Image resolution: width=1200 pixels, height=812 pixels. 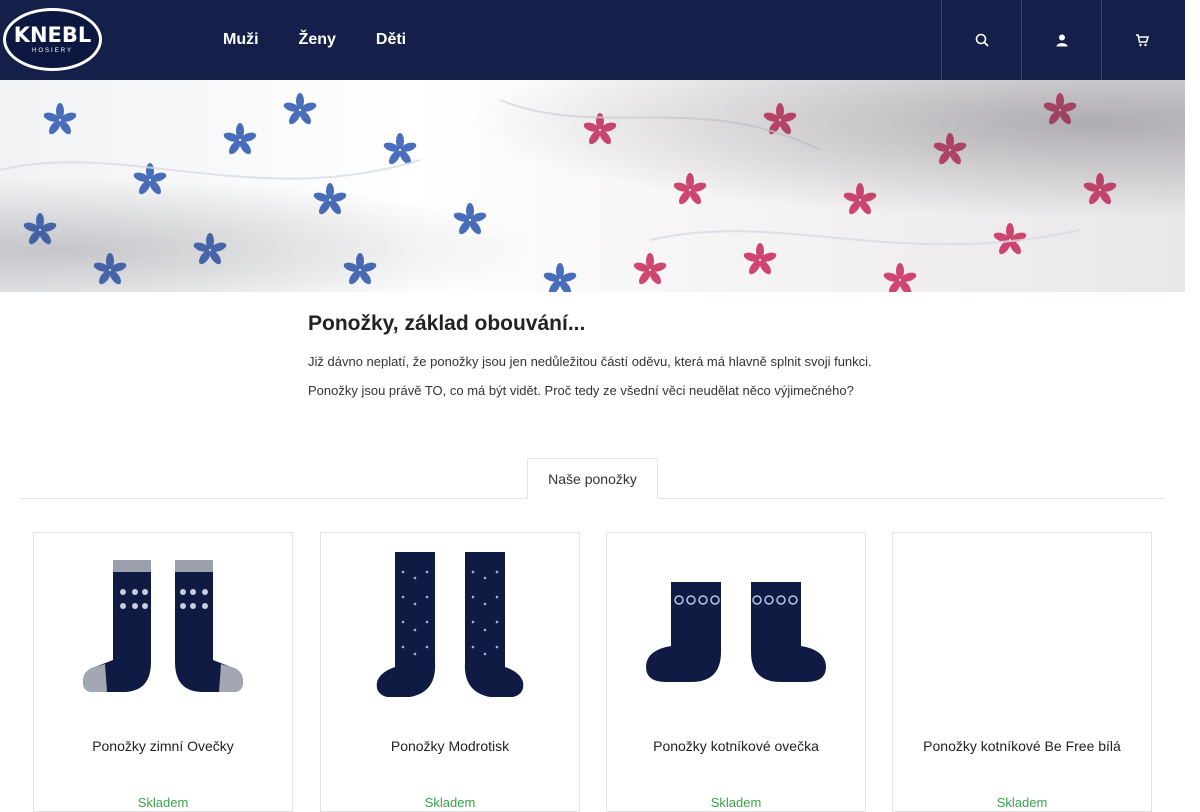 I want to click on cart-icon, so click(x=1142, y=40).